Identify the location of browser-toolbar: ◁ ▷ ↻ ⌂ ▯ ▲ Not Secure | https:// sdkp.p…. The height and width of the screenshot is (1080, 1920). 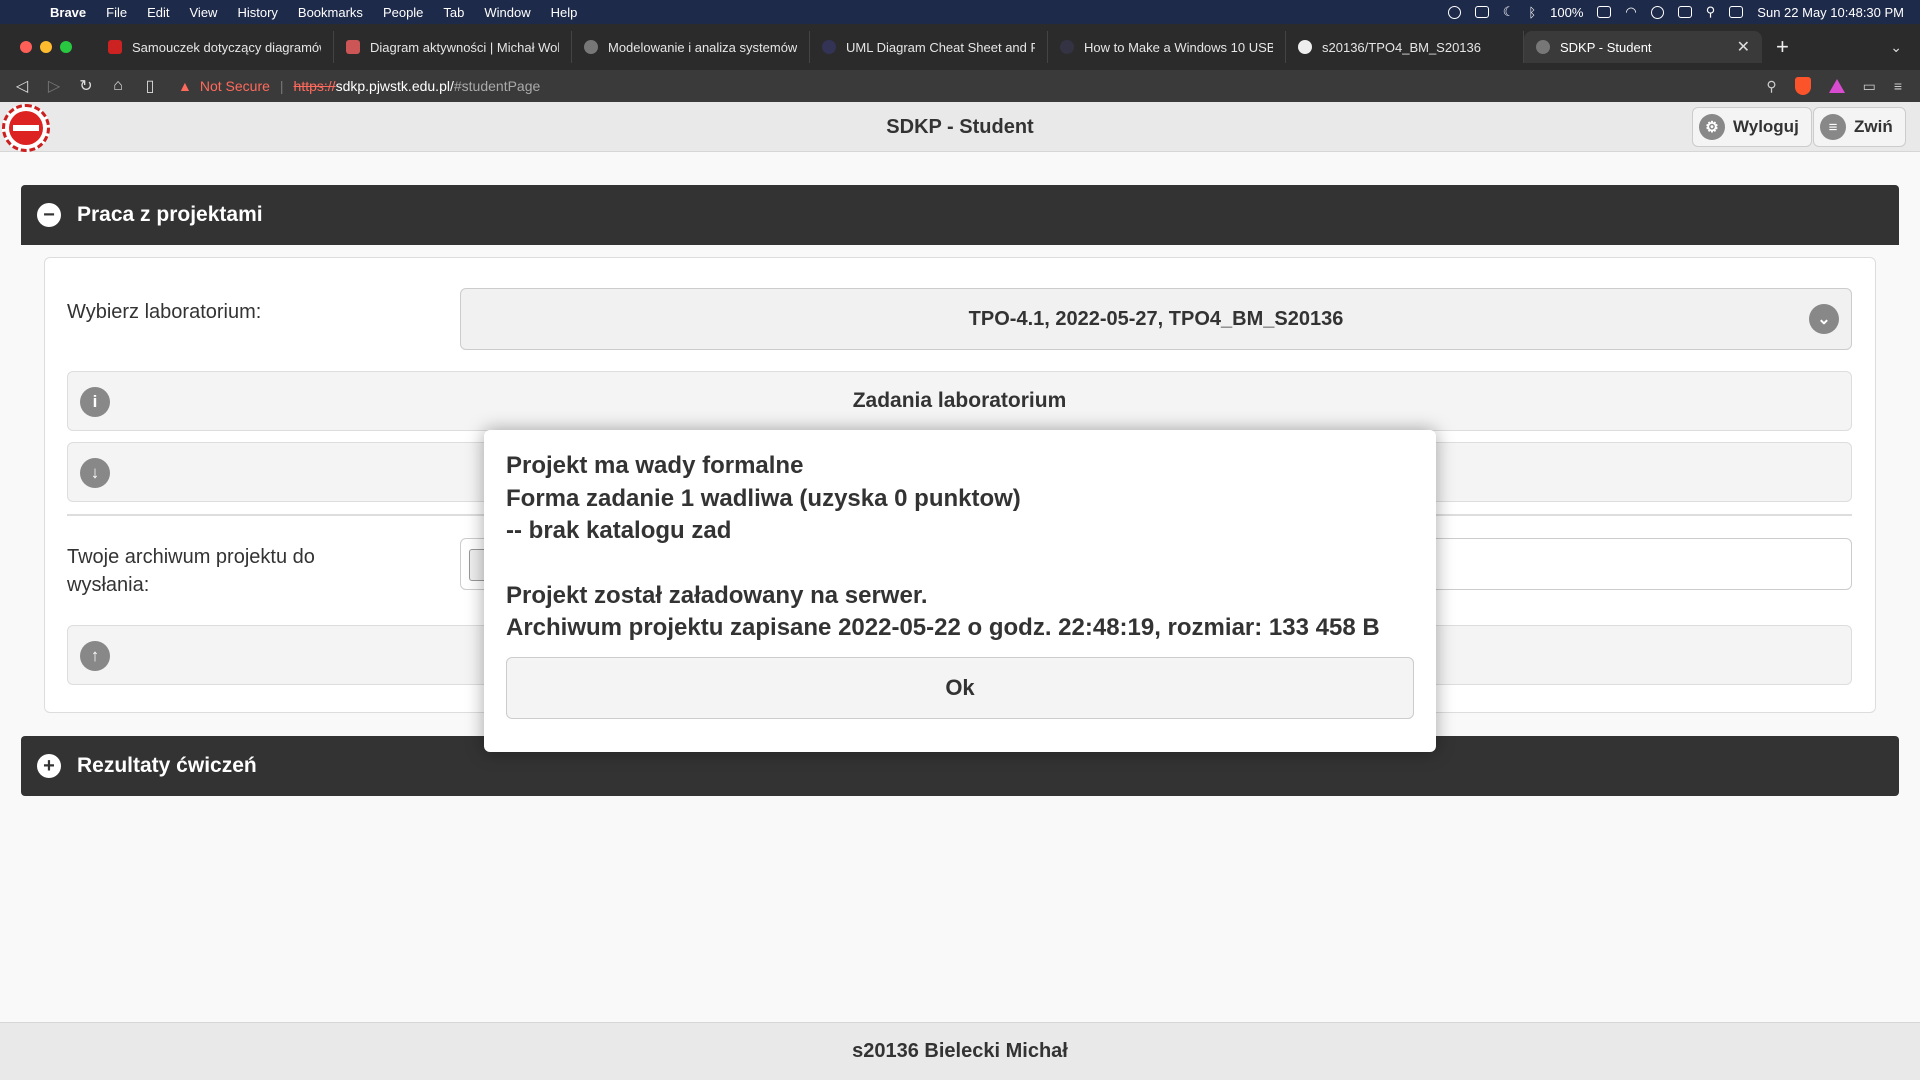
(960, 86).